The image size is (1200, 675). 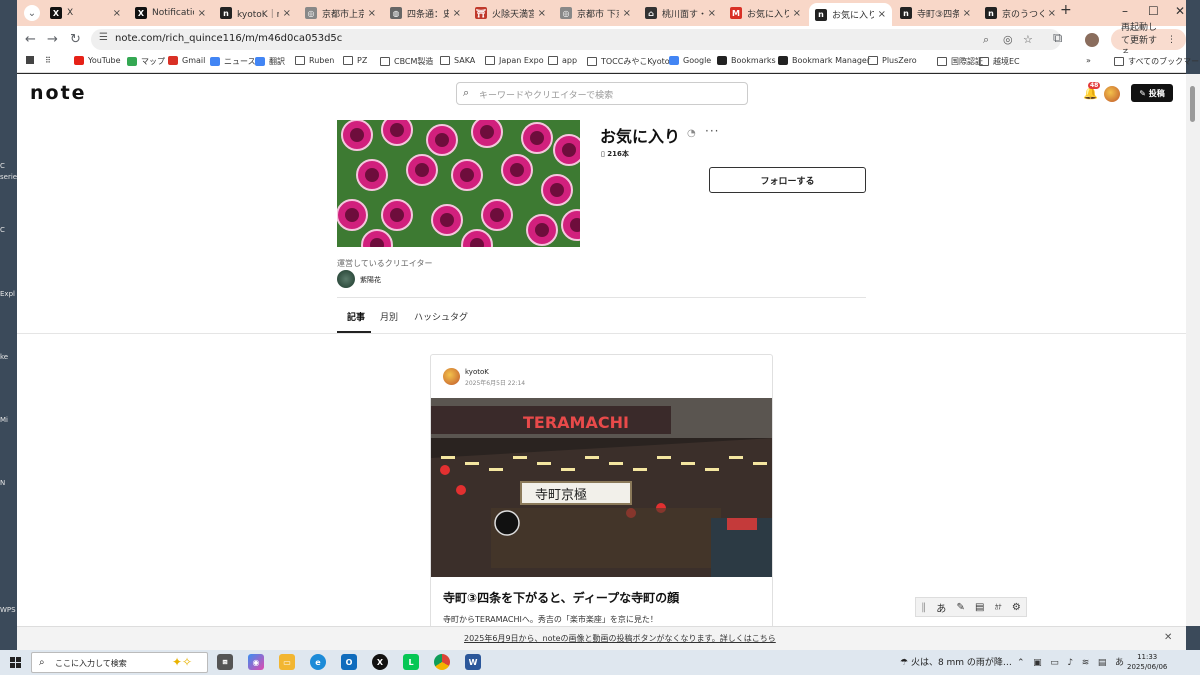 What do you see at coordinates (30, 39) in the screenshot?
I see `back-arrow-icon: ←` at bounding box center [30, 39].